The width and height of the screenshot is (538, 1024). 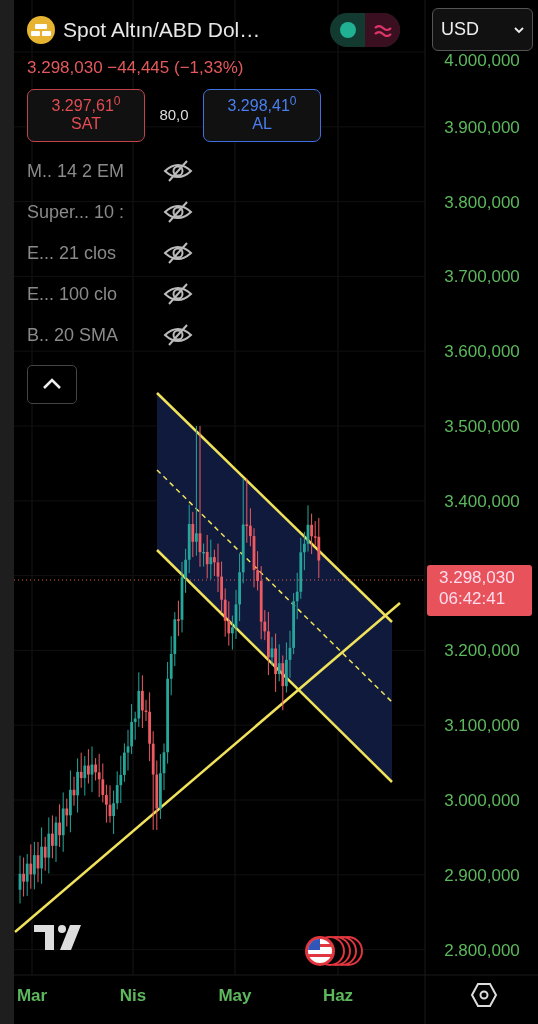 I want to click on indicator-label: E... 21 clos, so click(x=88, y=253).